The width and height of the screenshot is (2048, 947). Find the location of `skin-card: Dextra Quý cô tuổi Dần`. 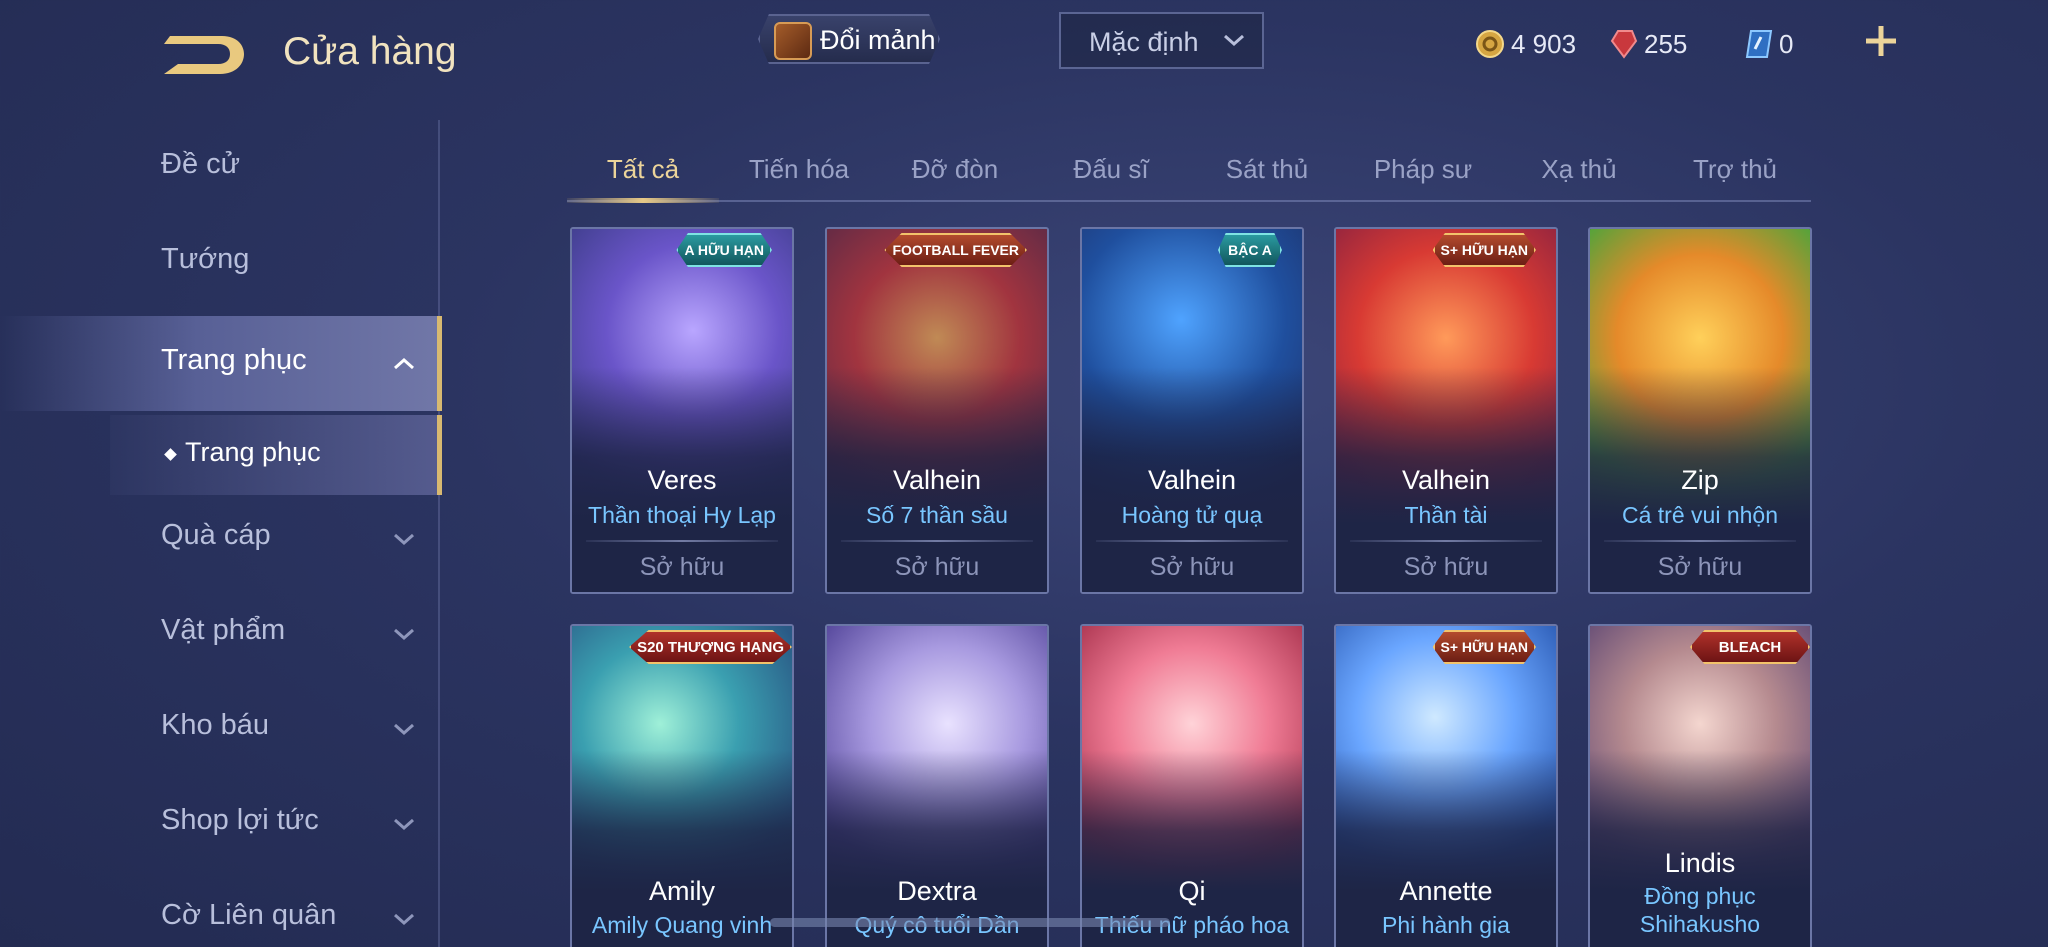

skin-card: Dextra Quý cô tuổi Dần is located at coordinates (937, 785).